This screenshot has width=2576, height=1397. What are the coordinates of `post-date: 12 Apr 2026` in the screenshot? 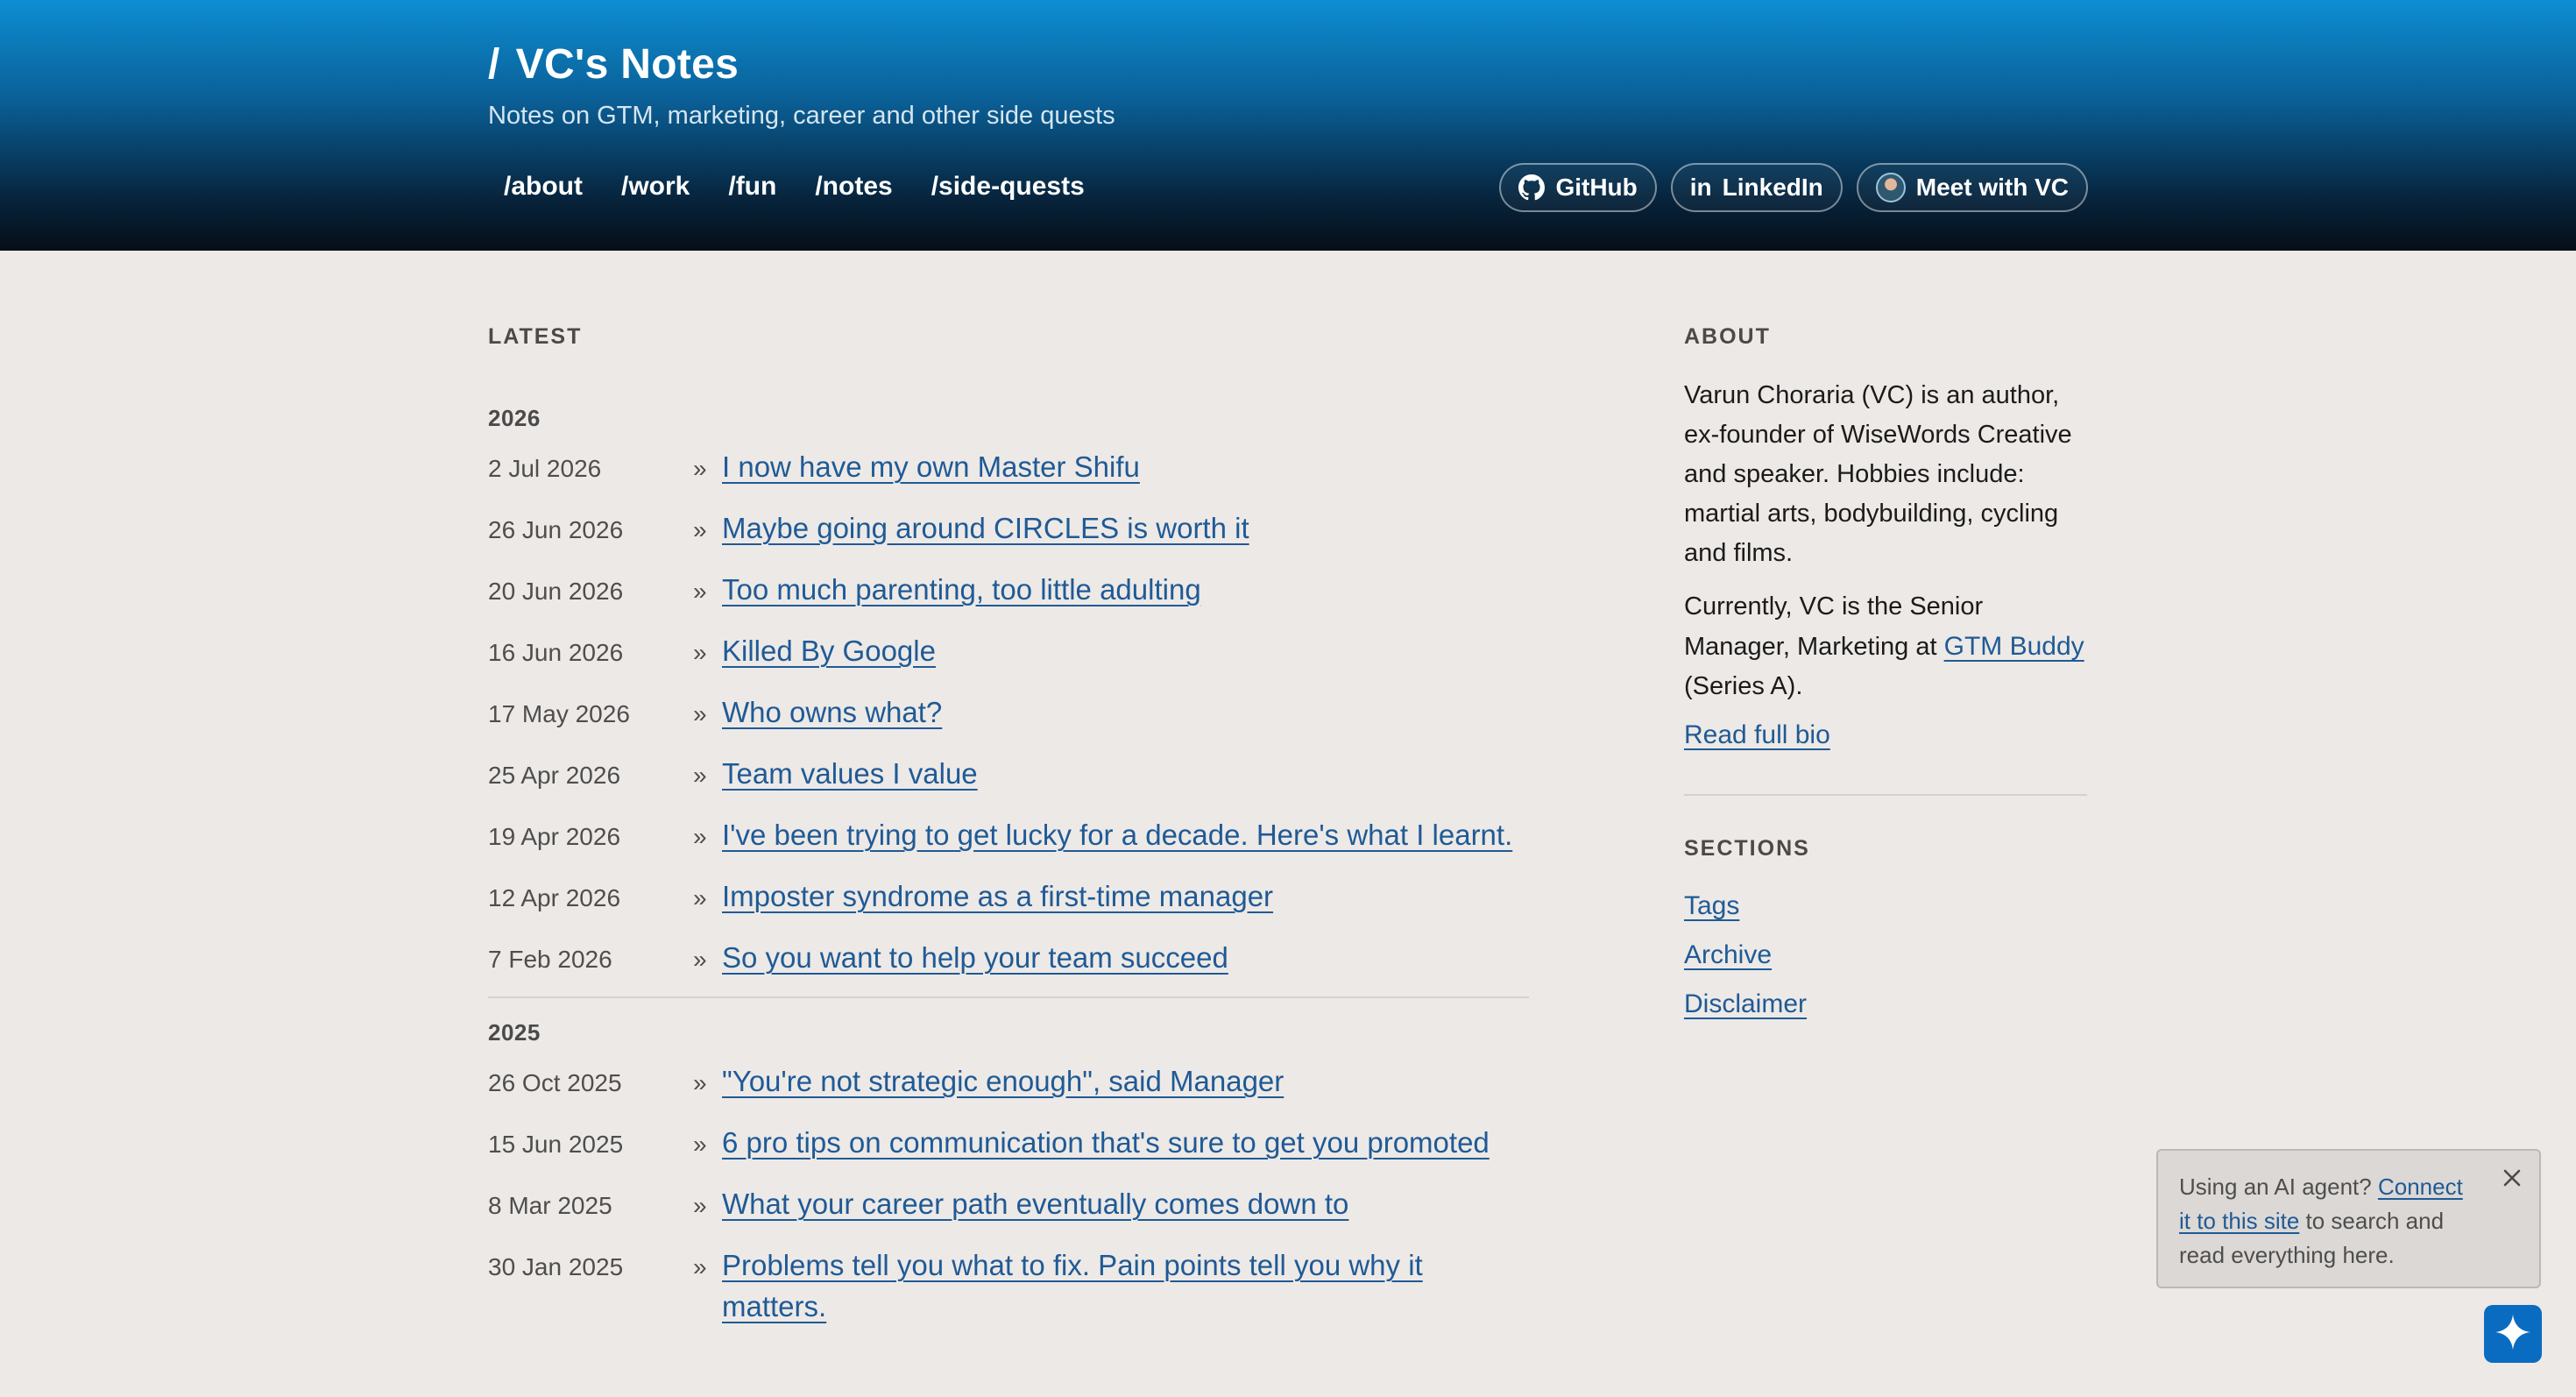 It's located at (554, 898).